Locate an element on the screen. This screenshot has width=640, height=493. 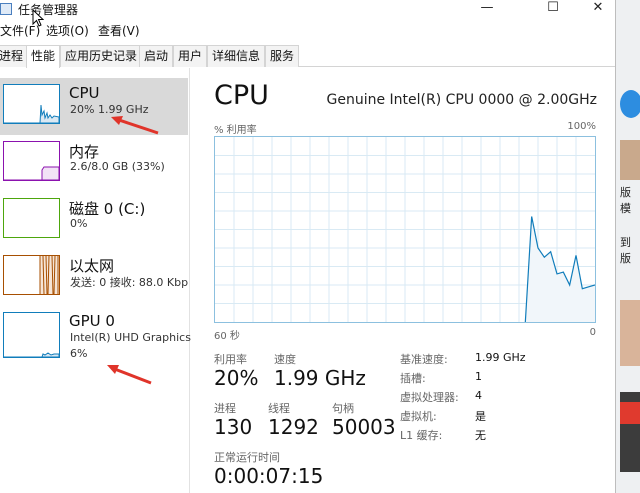
spec-label: 虚拟机: is located at coordinates (418, 416).